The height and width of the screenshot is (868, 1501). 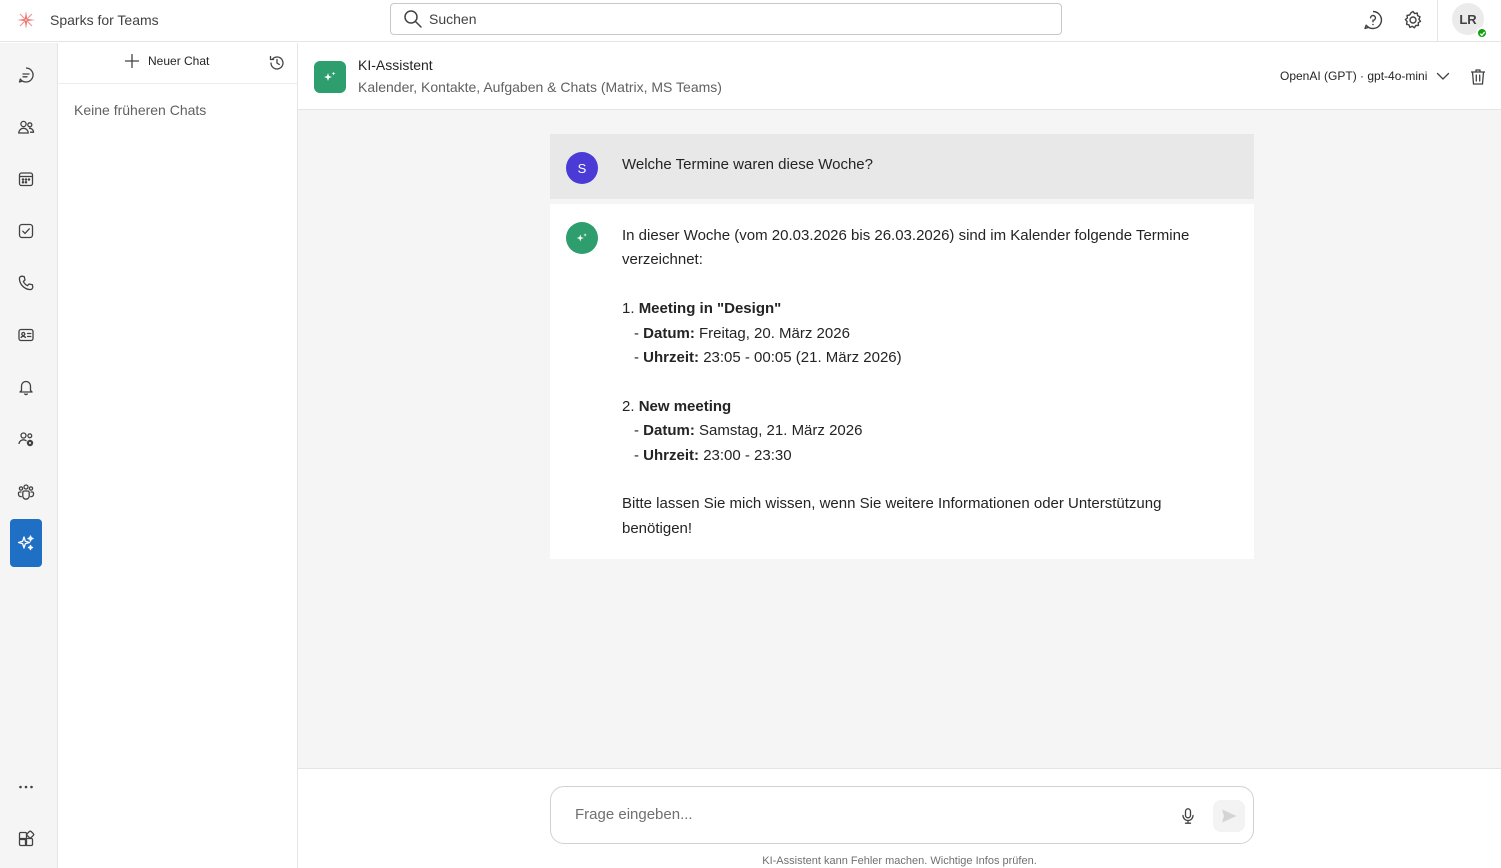 I want to click on contact-card-icon, so click(x=26, y=335).